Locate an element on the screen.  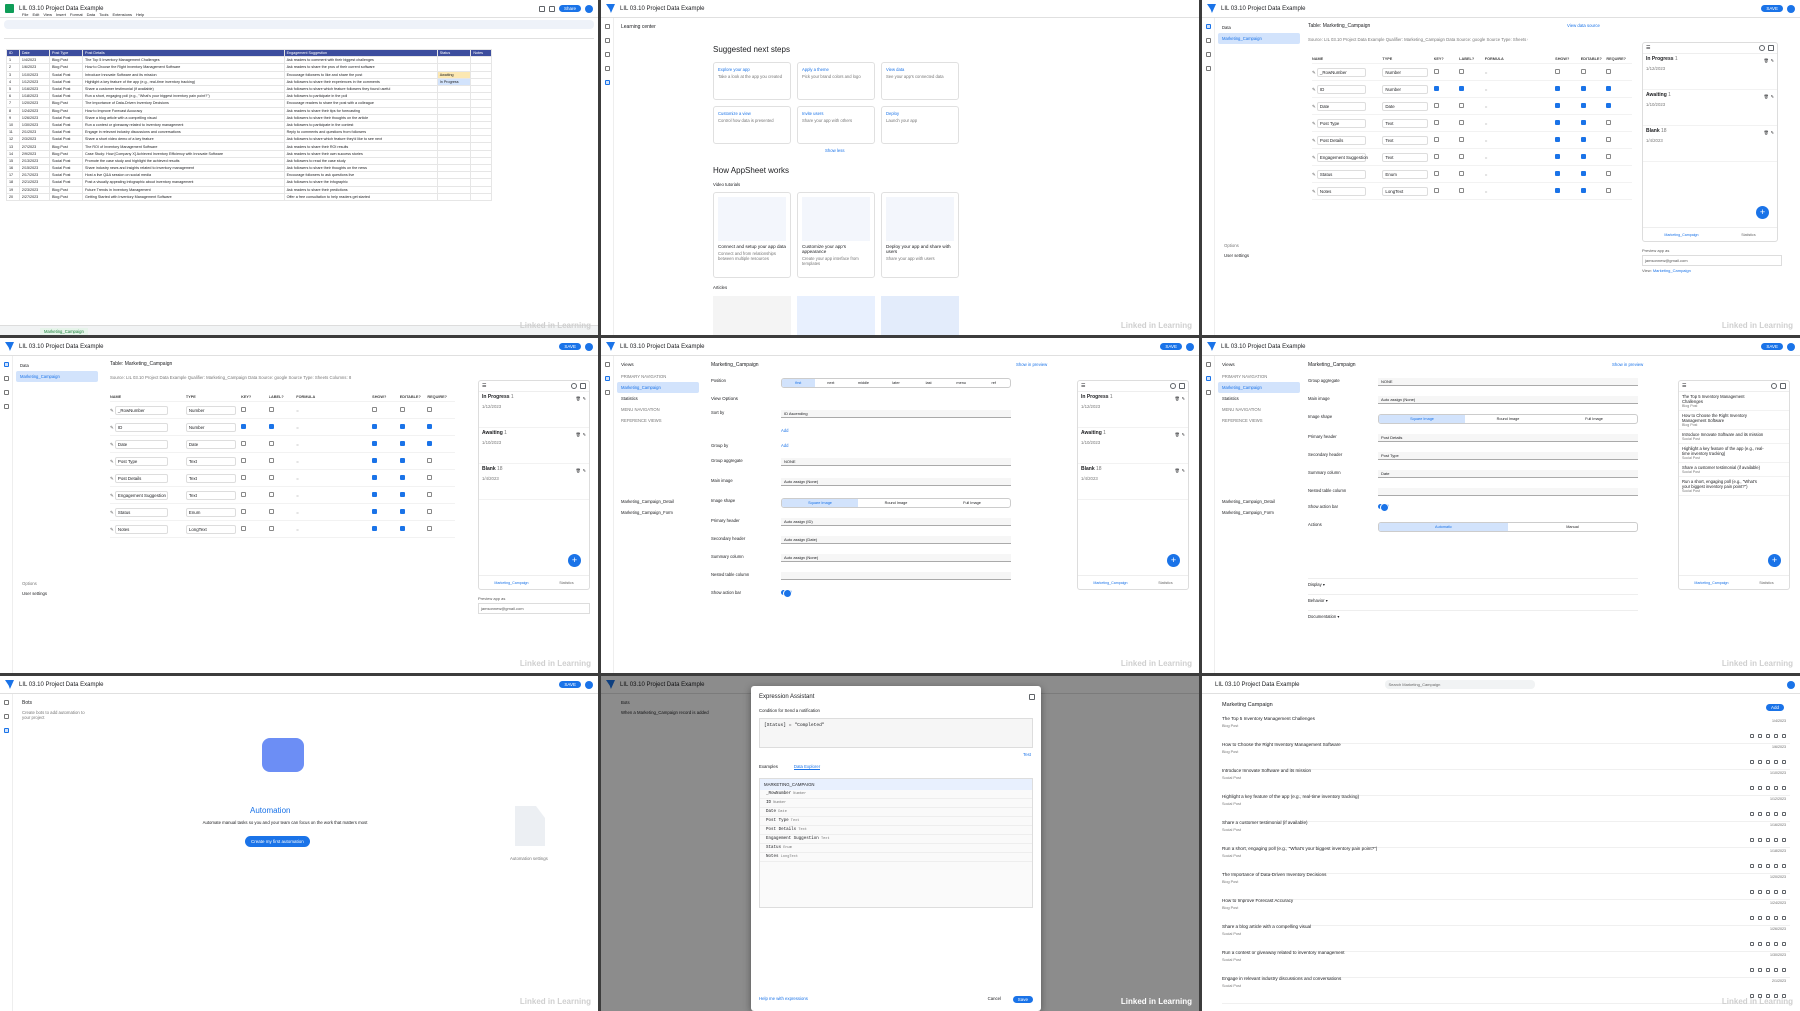
table-cell: 16 is located at coordinates (13, 168).